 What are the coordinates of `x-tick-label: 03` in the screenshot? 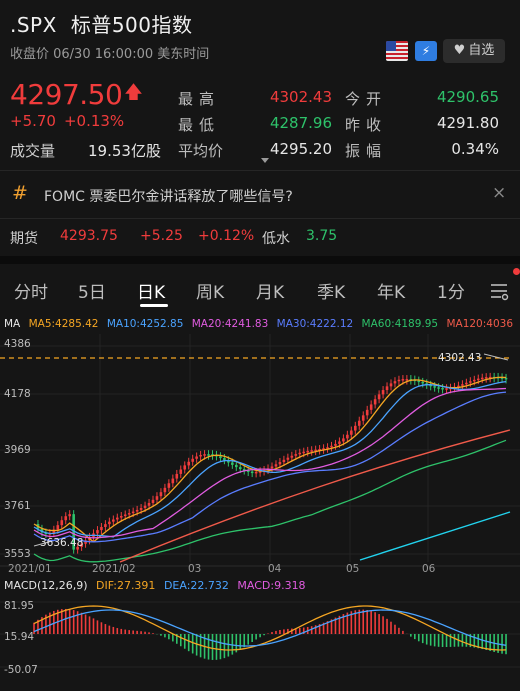 It's located at (195, 569).